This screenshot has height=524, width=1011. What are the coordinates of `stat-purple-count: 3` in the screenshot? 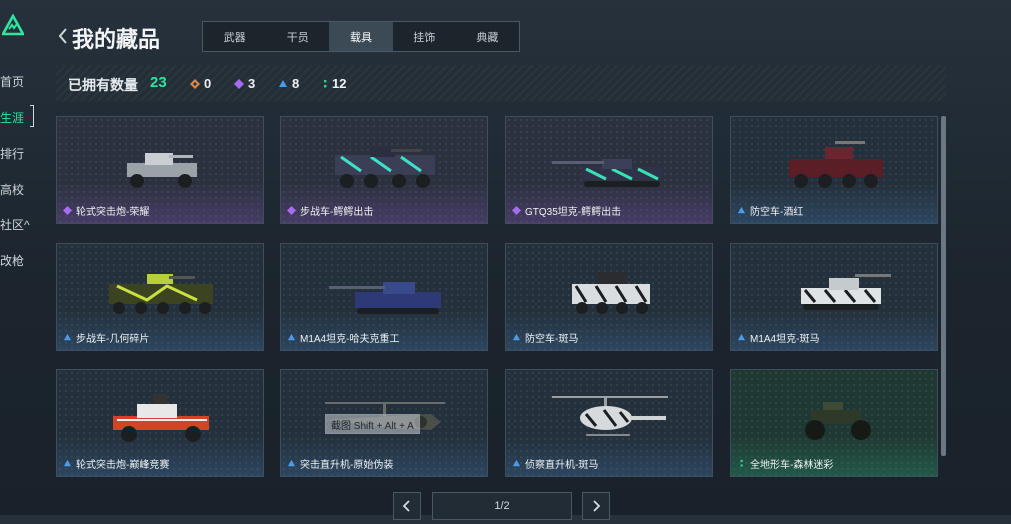 It's located at (252, 83).